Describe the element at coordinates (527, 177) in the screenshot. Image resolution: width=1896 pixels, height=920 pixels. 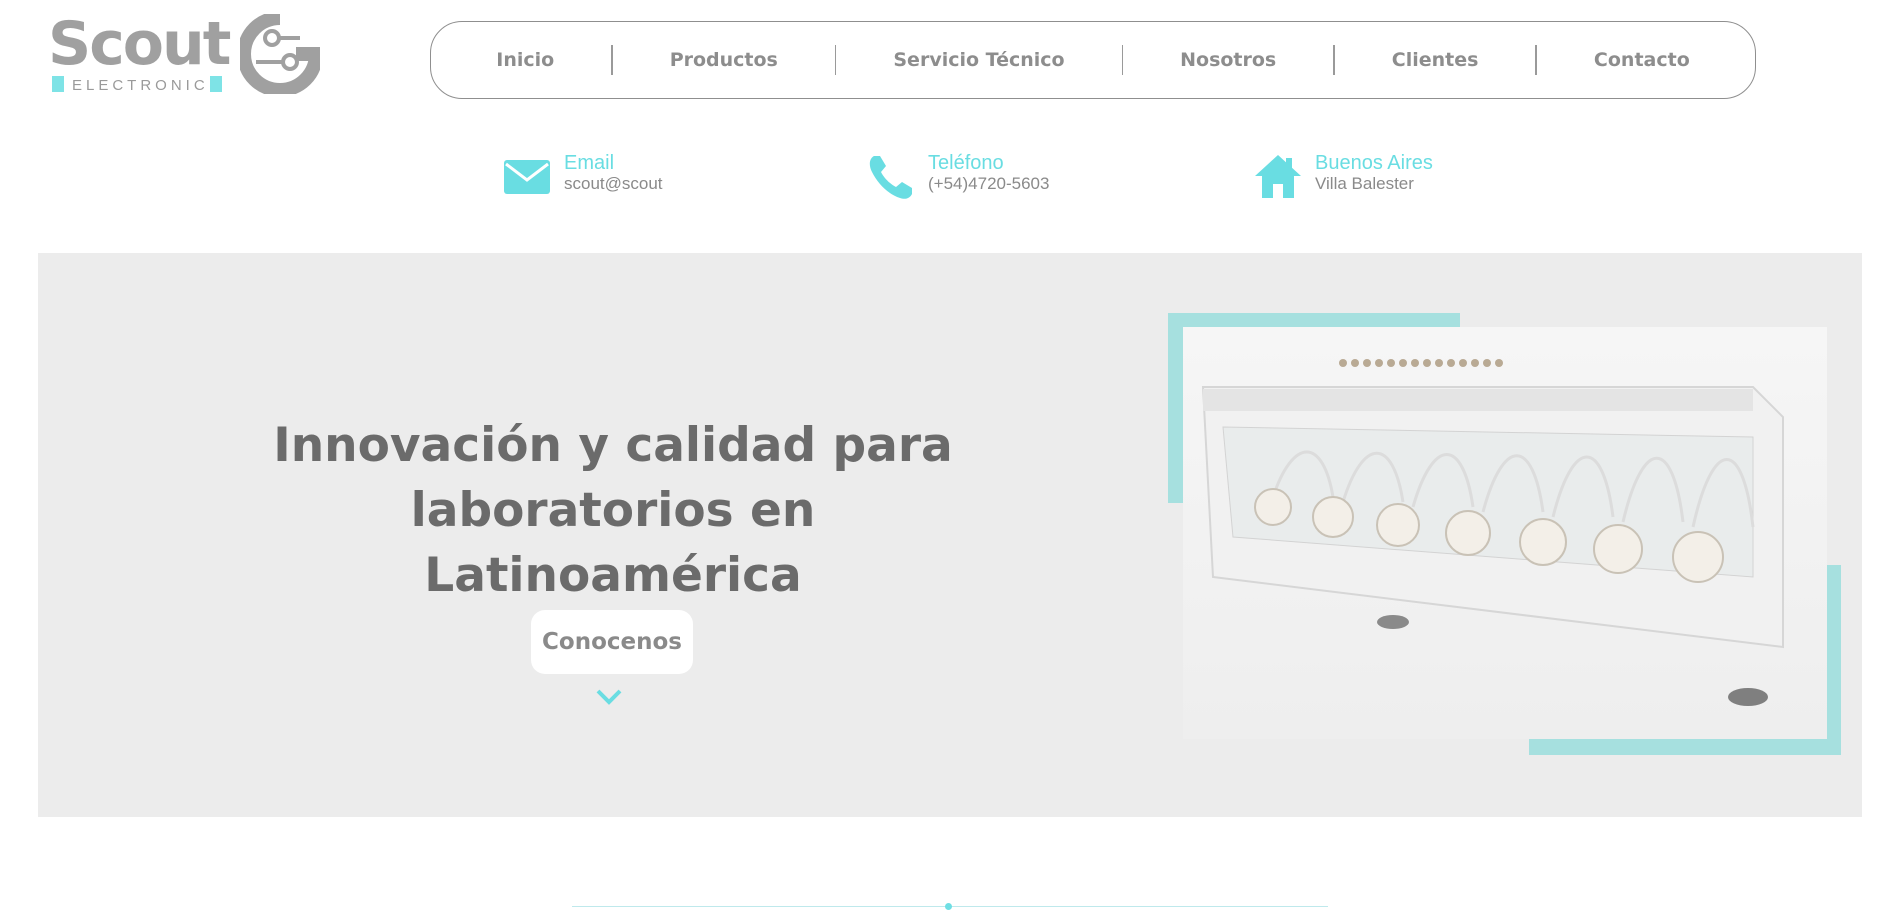
I see `envelope-icon` at that location.